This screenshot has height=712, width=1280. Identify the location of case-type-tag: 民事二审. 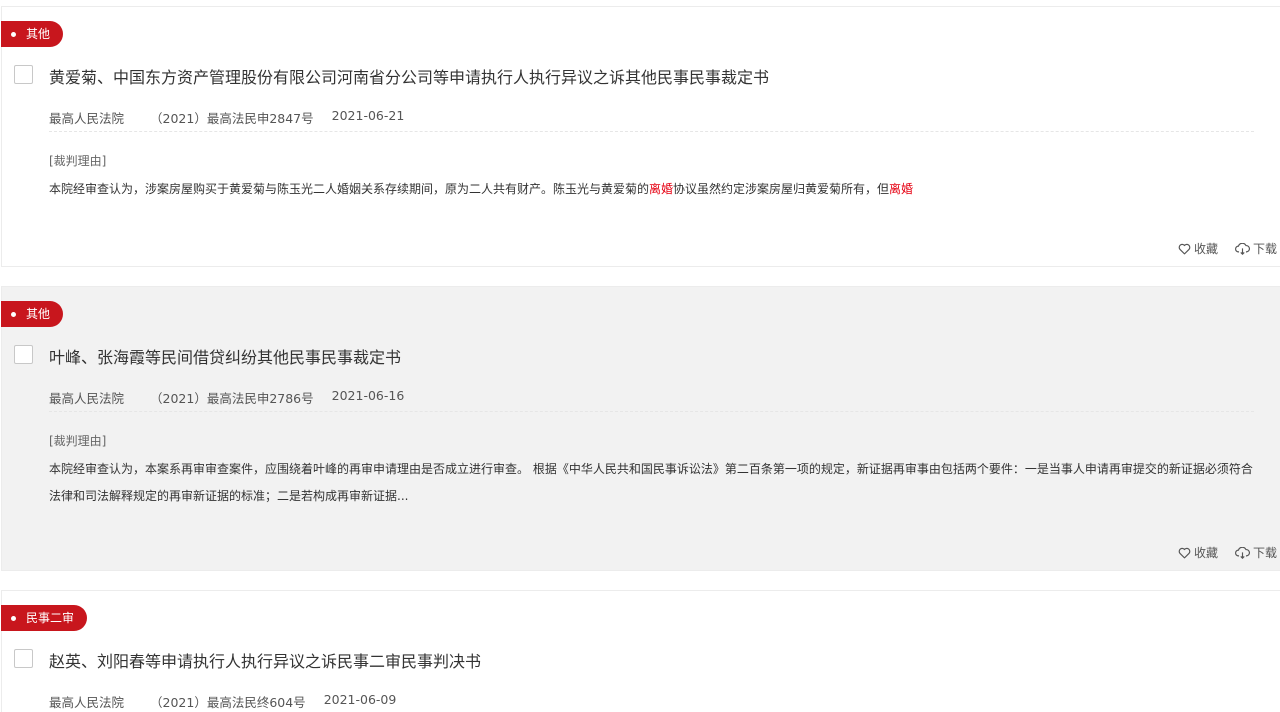
(44, 618).